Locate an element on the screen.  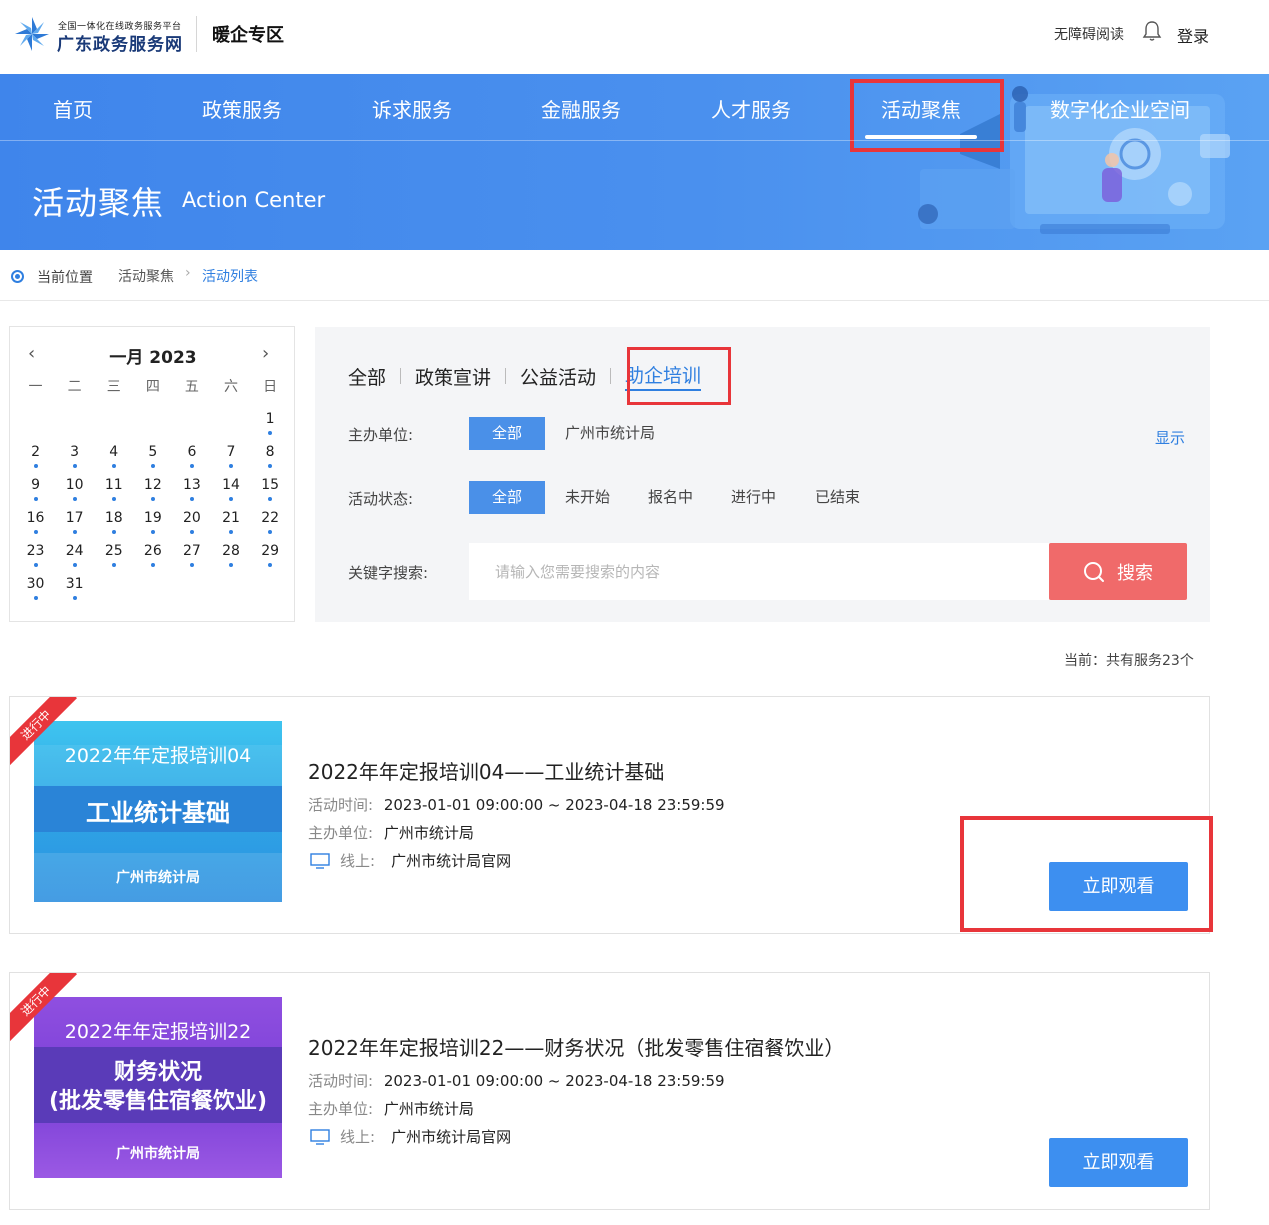
activity-title: 2022年年定报培训22——财务状况（批发零售住宿餐饮业） is located at coordinates (576, 1046).